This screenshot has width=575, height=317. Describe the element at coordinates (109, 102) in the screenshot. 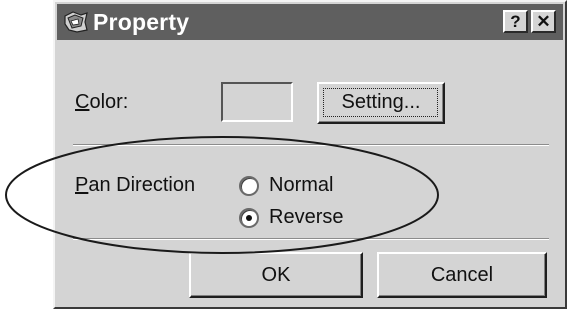

I see `color-label-rest: olor:` at that location.